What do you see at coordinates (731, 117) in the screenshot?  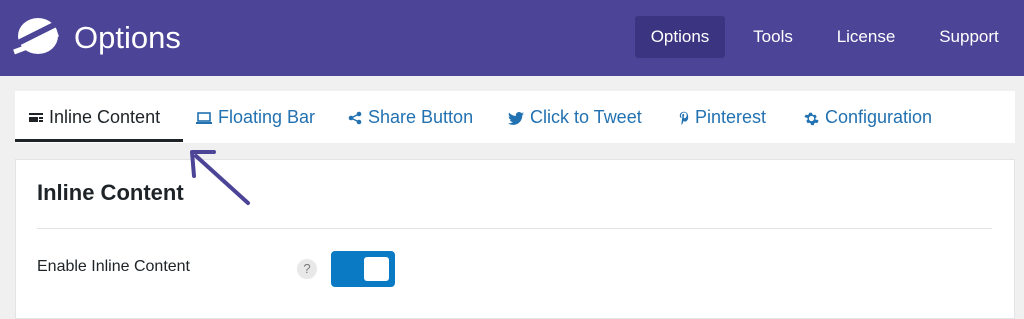 I see `tab-label: Pinterest` at bounding box center [731, 117].